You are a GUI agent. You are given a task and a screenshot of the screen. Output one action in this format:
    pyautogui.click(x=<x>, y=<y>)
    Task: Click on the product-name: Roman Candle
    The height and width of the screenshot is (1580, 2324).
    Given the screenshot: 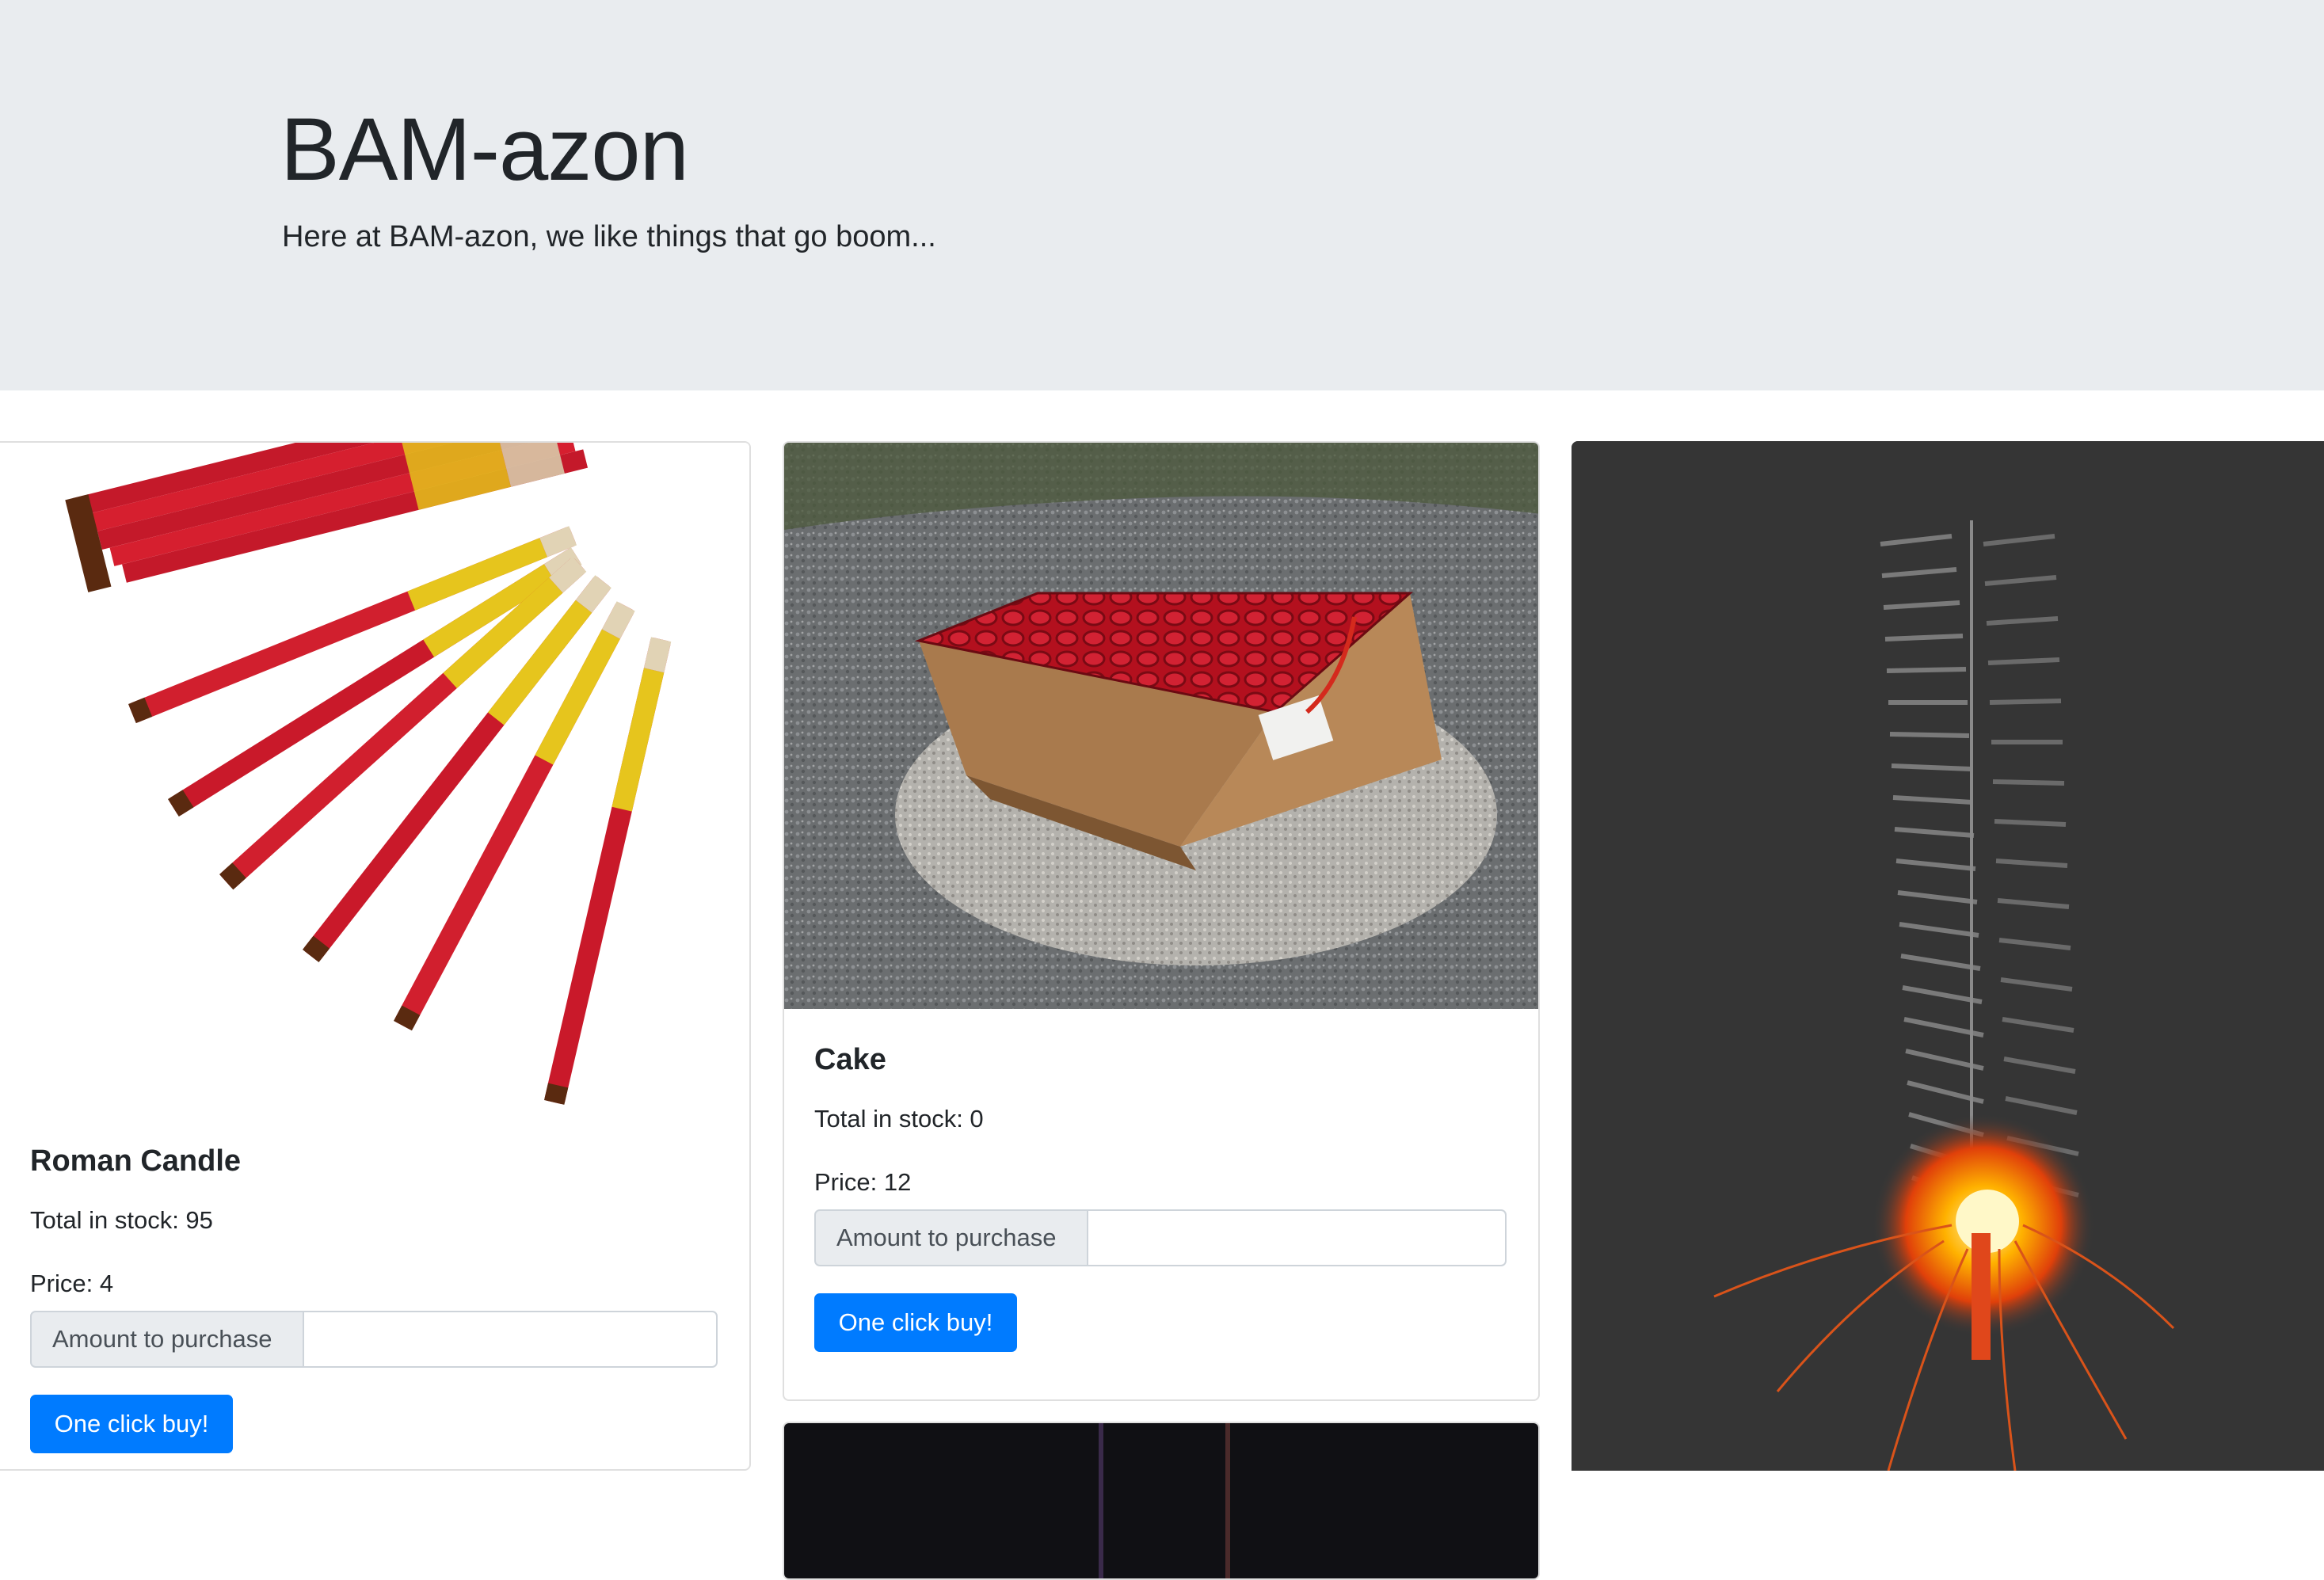 What is the action you would take?
    pyautogui.click(x=136, y=1161)
    